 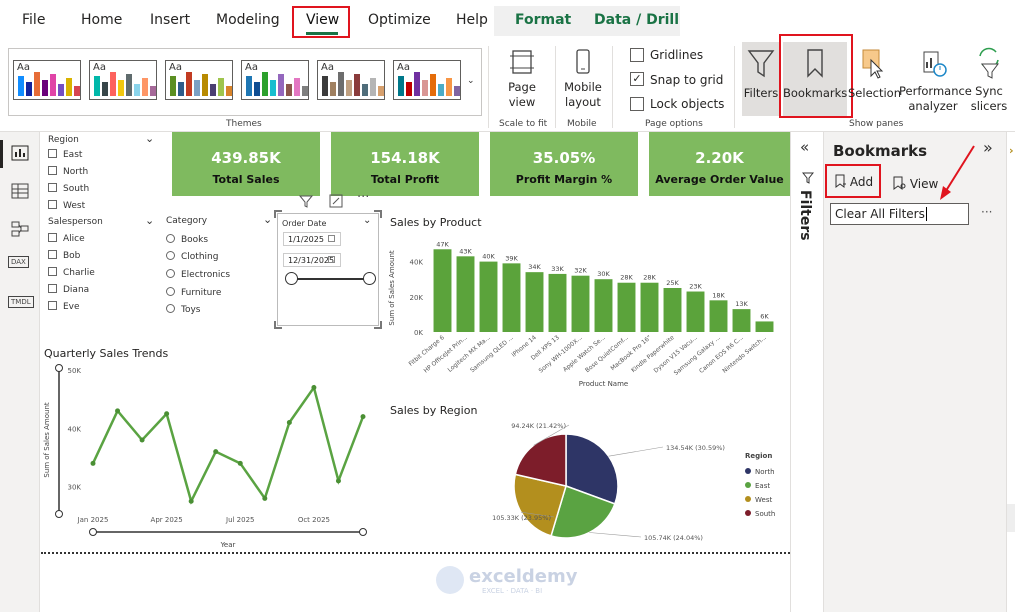 What do you see at coordinates (471, 81) in the screenshot?
I see `themes-expand-icon: ⌄` at bounding box center [471, 81].